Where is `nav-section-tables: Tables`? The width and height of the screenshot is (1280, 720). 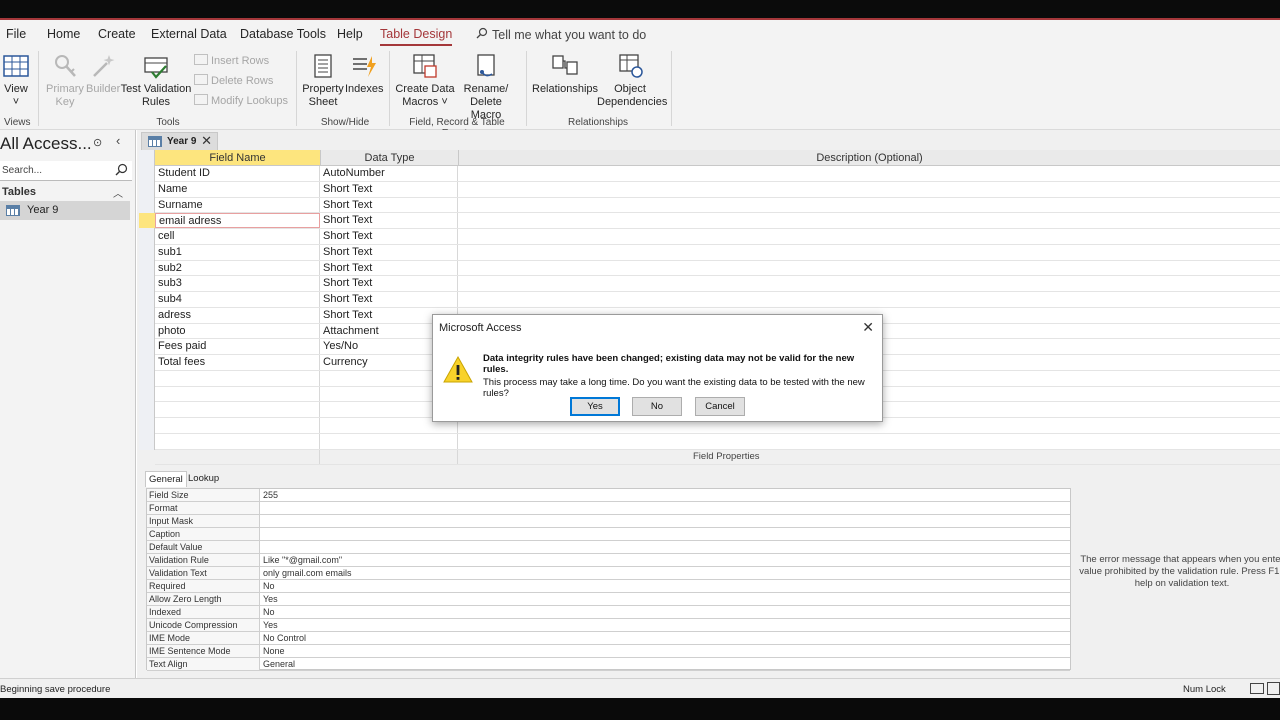
nav-section-tables: Tables is located at coordinates (19, 192).